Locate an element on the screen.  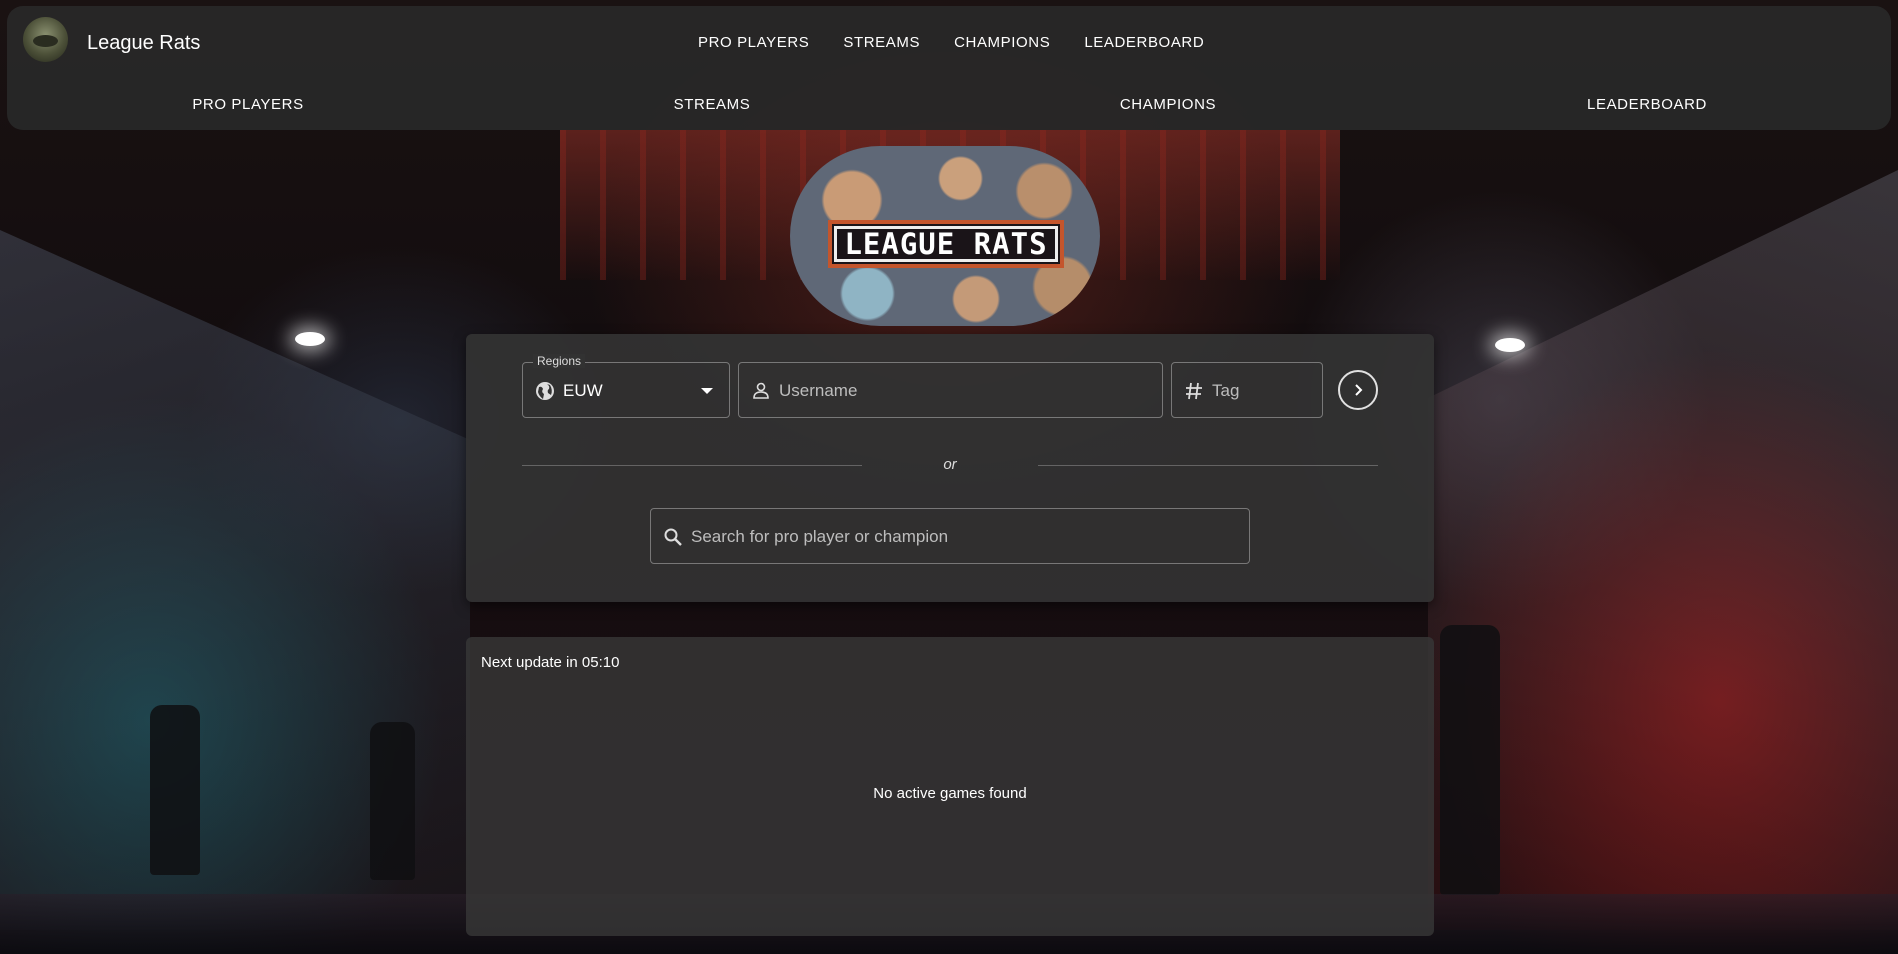
person-icon is located at coordinates (761, 391).